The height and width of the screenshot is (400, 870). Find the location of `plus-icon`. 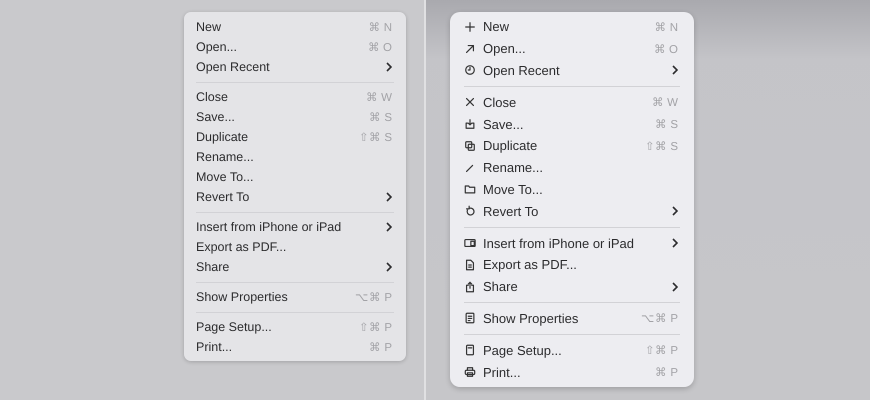

plus-icon is located at coordinates (470, 26).